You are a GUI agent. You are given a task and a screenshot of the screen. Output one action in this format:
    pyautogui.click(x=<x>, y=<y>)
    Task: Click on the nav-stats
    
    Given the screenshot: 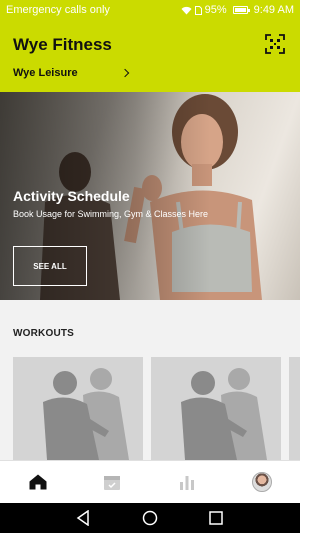 What is the action you would take?
    pyautogui.click(x=187, y=482)
    